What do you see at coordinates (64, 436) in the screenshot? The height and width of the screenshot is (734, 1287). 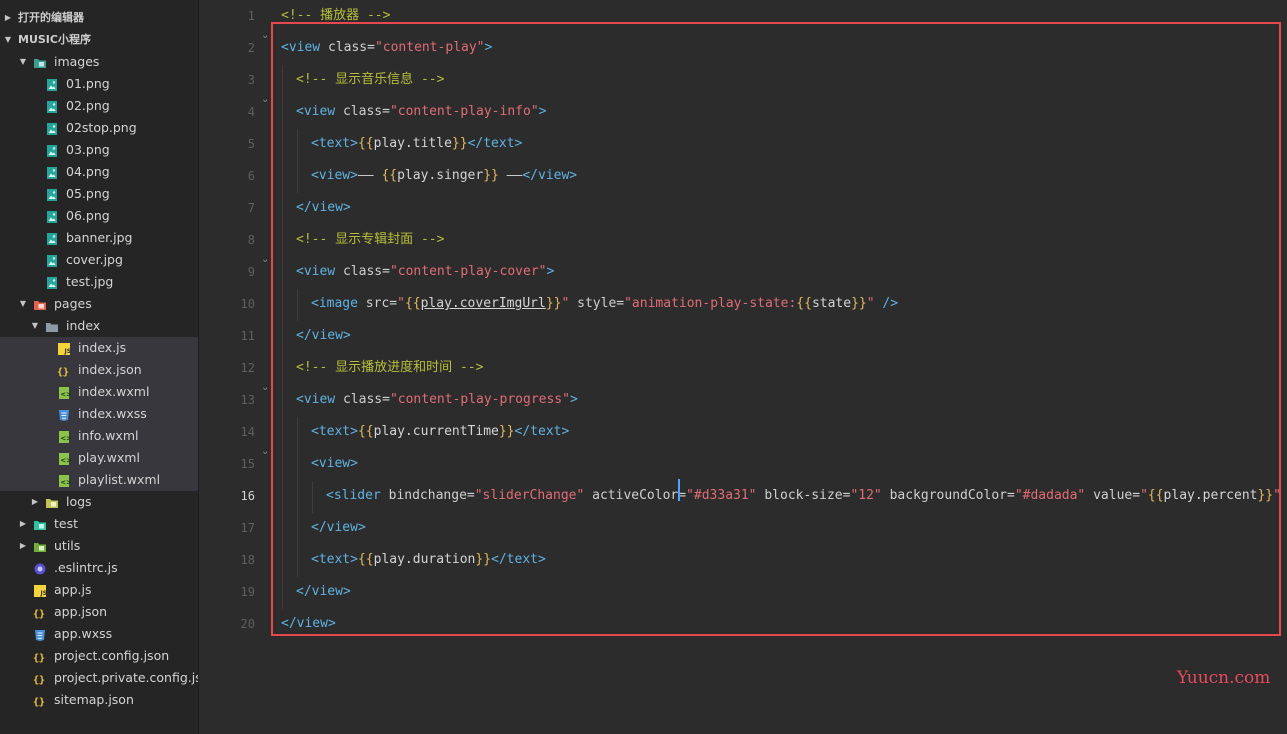 I see `wxml-file-icon: <>` at bounding box center [64, 436].